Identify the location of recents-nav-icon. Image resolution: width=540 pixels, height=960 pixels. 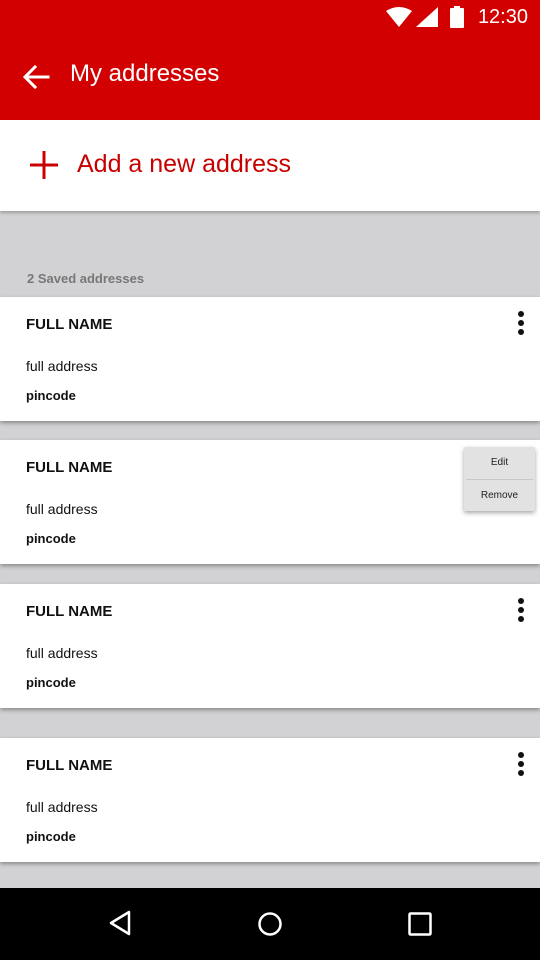
(420, 924).